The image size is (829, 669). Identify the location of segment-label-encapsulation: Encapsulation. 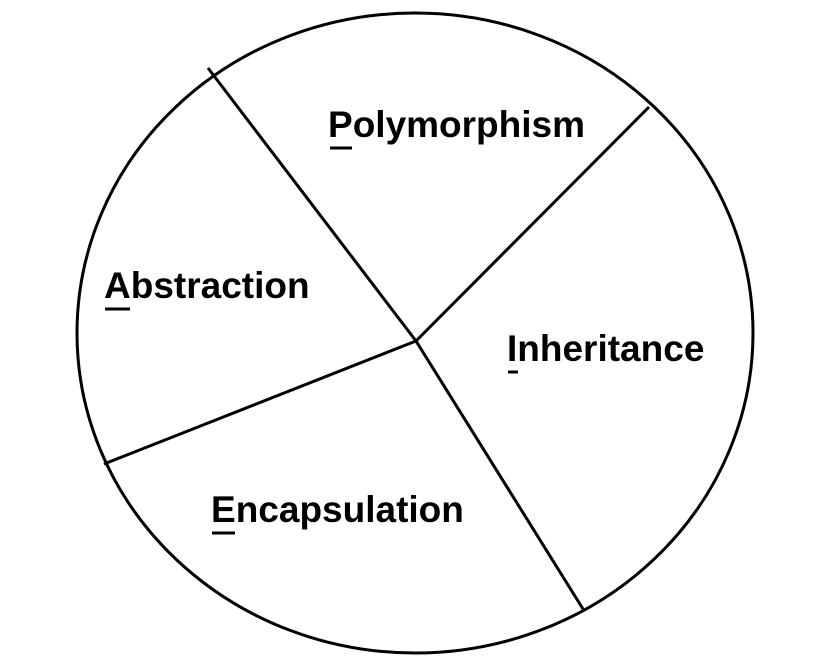
(337, 509).